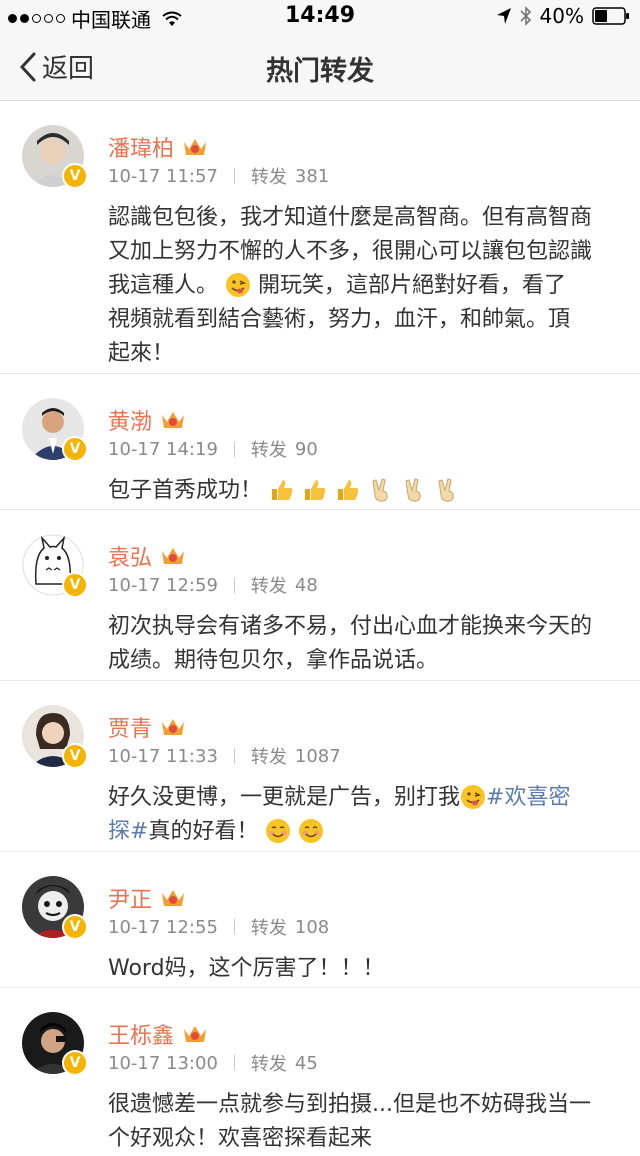 The height and width of the screenshot is (1156, 640). Describe the element at coordinates (312, 176) in the screenshot. I see `repost-count: 381` at that location.